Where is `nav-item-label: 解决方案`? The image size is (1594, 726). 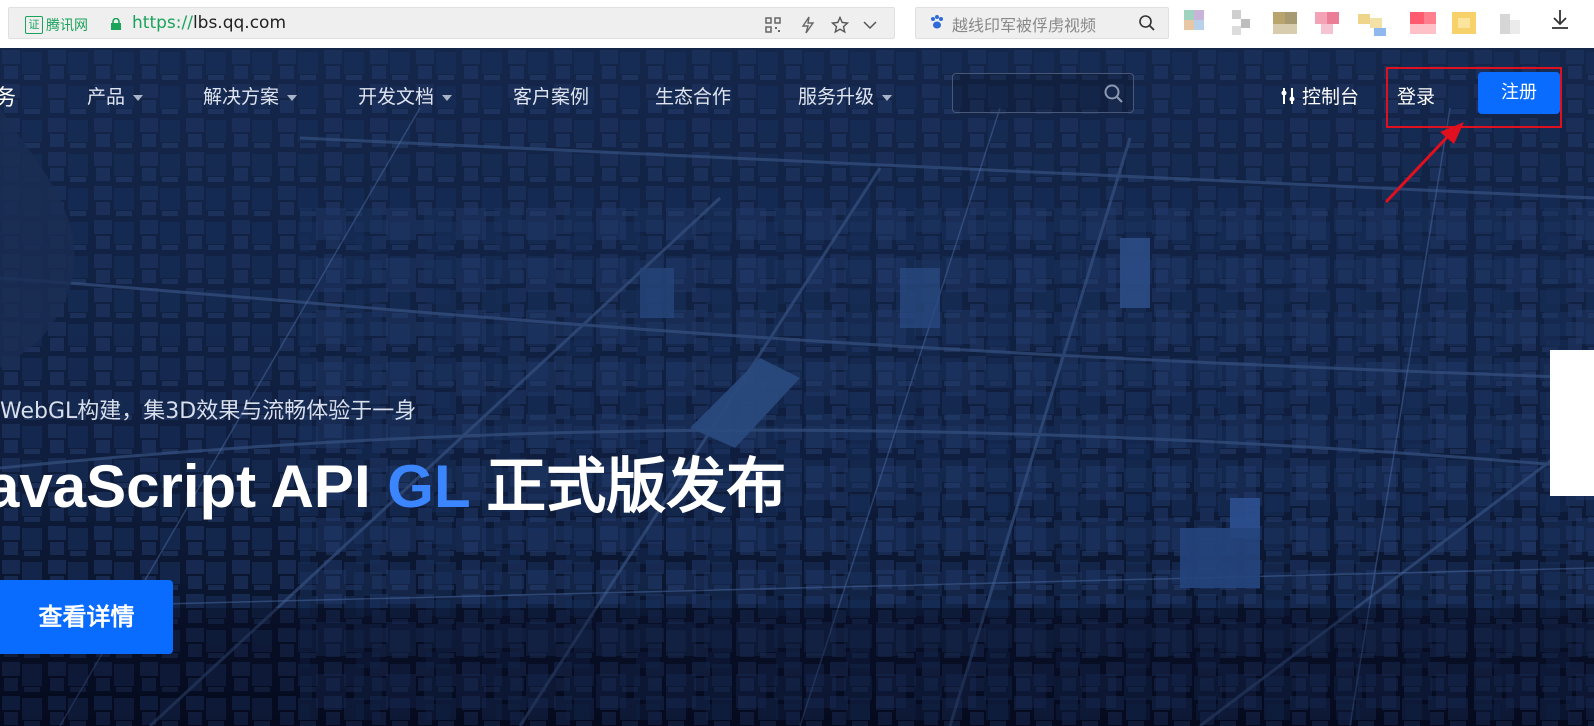 nav-item-label: 解决方案 is located at coordinates (241, 97).